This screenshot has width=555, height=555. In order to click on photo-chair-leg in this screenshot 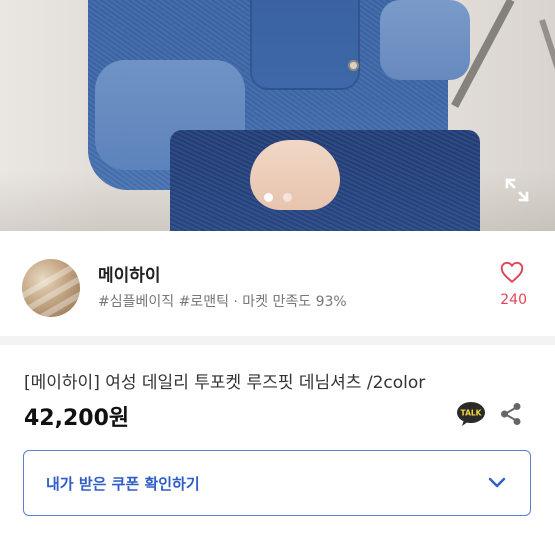, I will do `click(547, 82)`.